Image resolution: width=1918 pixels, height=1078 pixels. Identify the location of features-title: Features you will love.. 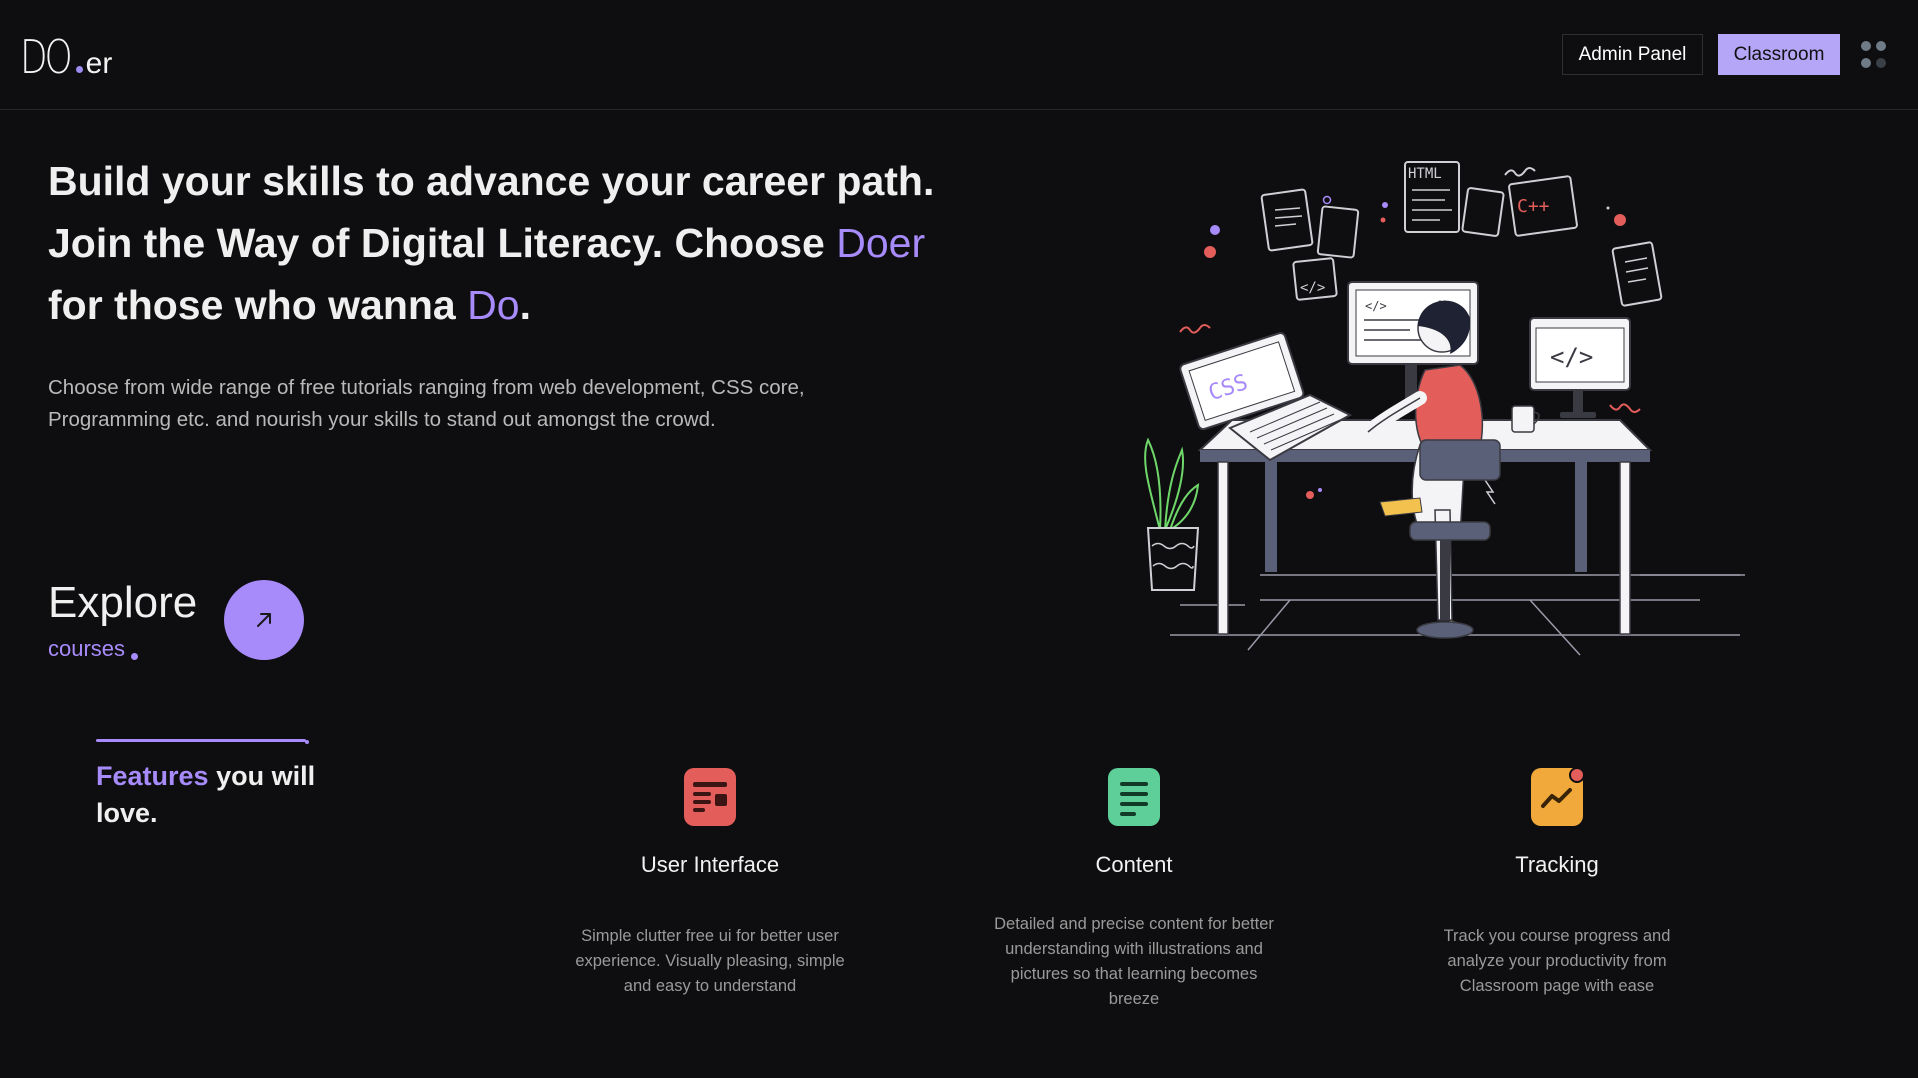
(206, 795).